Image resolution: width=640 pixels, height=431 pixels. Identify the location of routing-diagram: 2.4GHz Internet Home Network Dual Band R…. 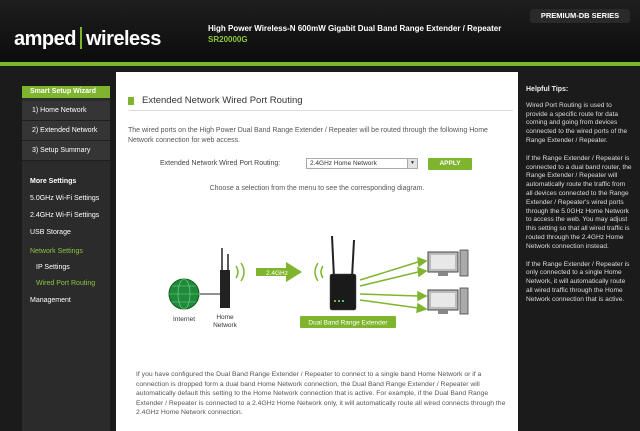
(318, 282).